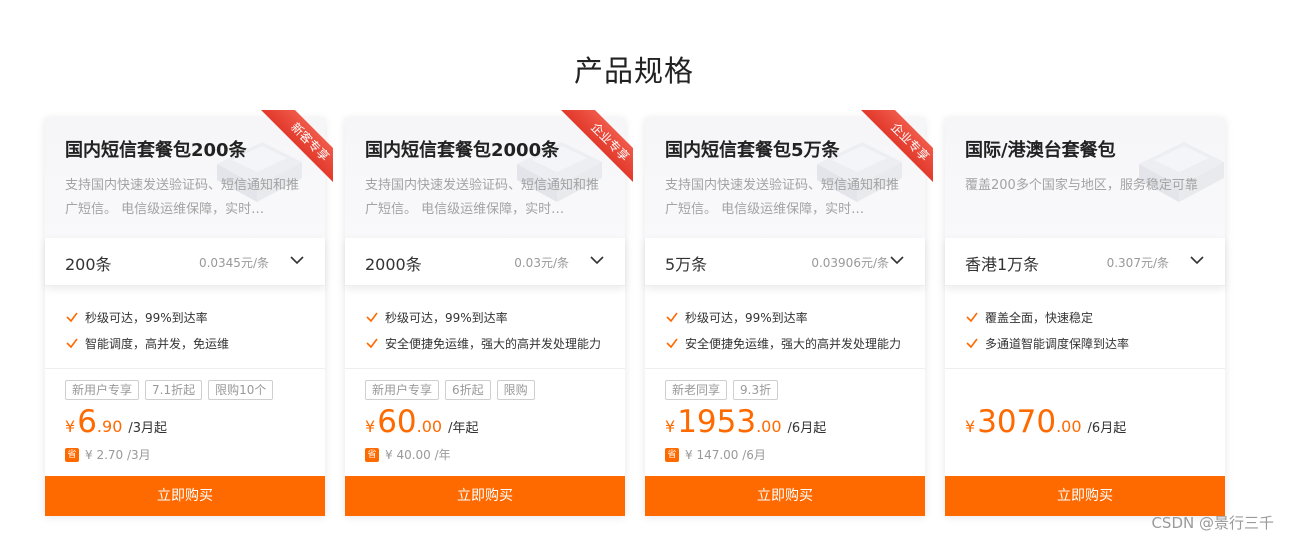 The width and height of the screenshot is (1290, 541). Describe the element at coordinates (1040, 150) in the screenshot. I see `card-title: 国际/港澳台套餐包` at that location.